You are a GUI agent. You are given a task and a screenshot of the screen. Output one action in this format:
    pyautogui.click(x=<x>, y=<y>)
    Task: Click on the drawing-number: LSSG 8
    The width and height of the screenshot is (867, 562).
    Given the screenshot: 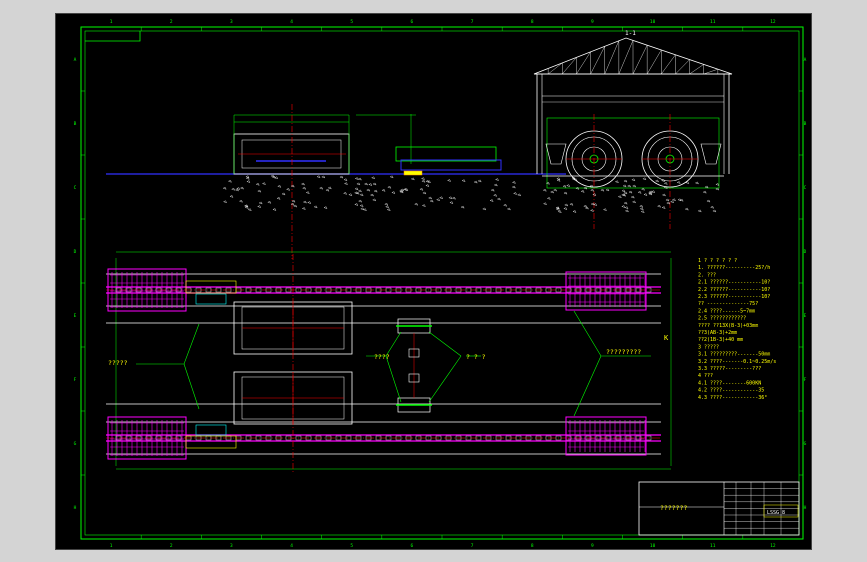 What is the action you would take?
    pyautogui.click(x=776, y=513)
    